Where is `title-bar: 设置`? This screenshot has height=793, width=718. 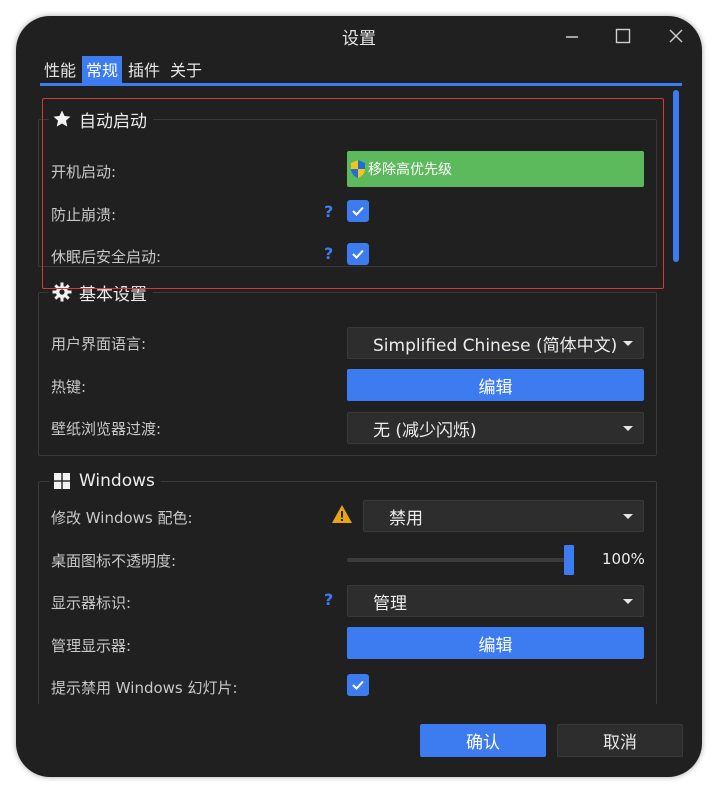 title-bar: 设置 is located at coordinates (359, 36).